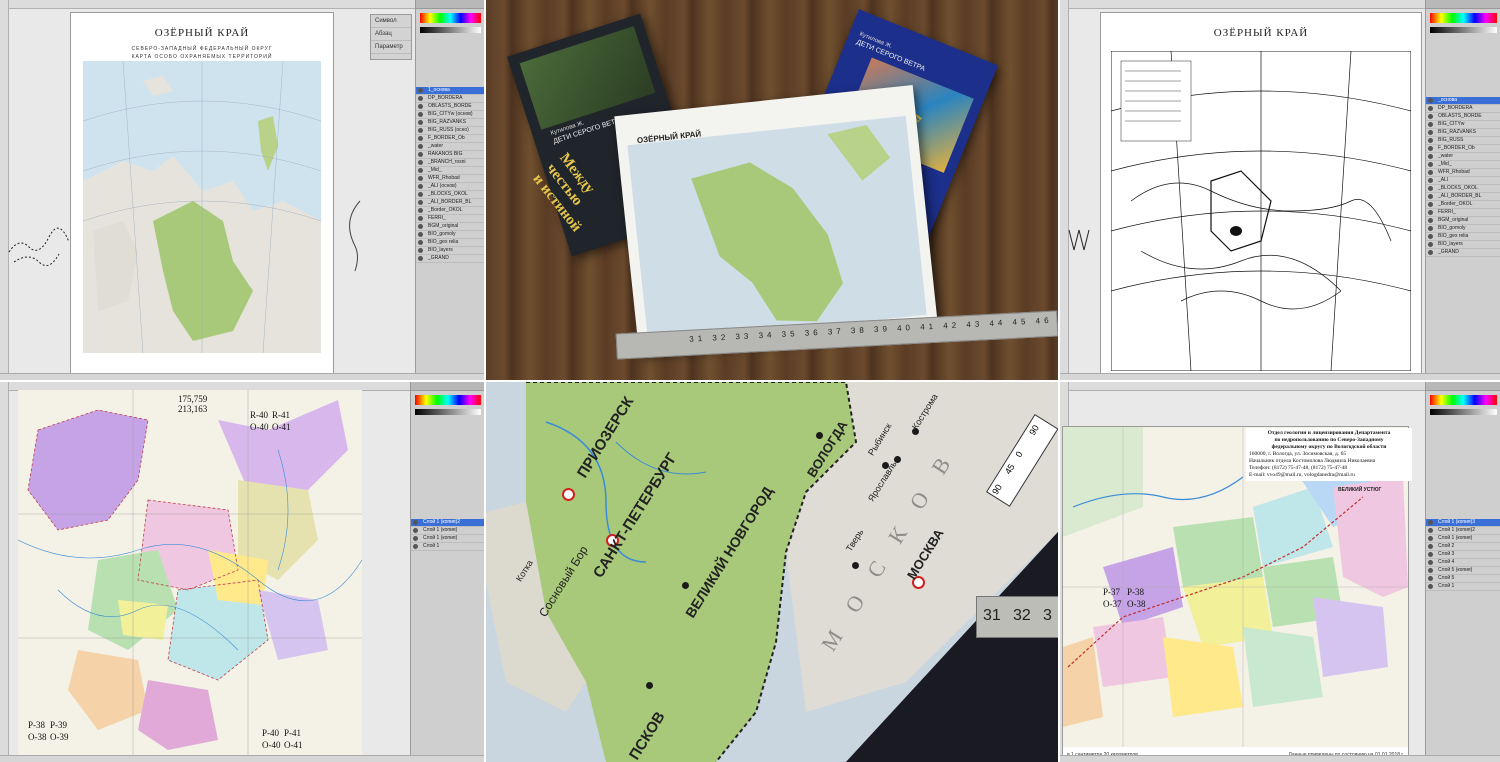 This screenshot has height=762, width=1500. What do you see at coordinates (190, 576) in the screenshot?
I see `admin-map-image` at bounding box center [190, 576].